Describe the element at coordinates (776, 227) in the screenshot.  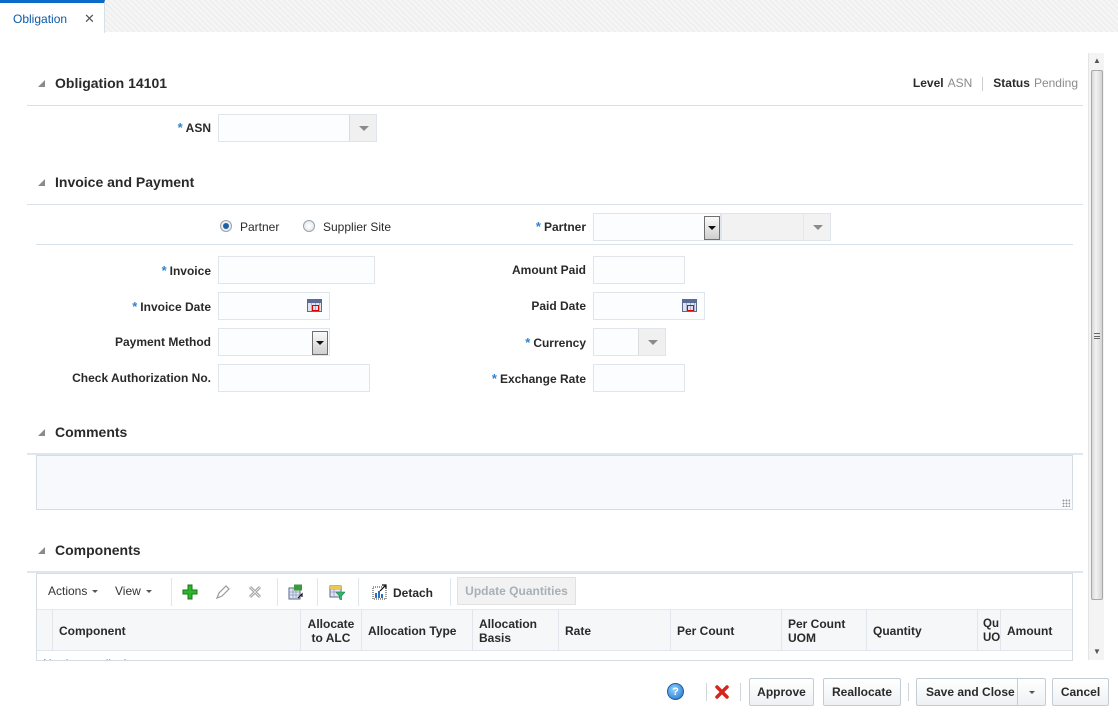
I see `partner-description-field` at that location.